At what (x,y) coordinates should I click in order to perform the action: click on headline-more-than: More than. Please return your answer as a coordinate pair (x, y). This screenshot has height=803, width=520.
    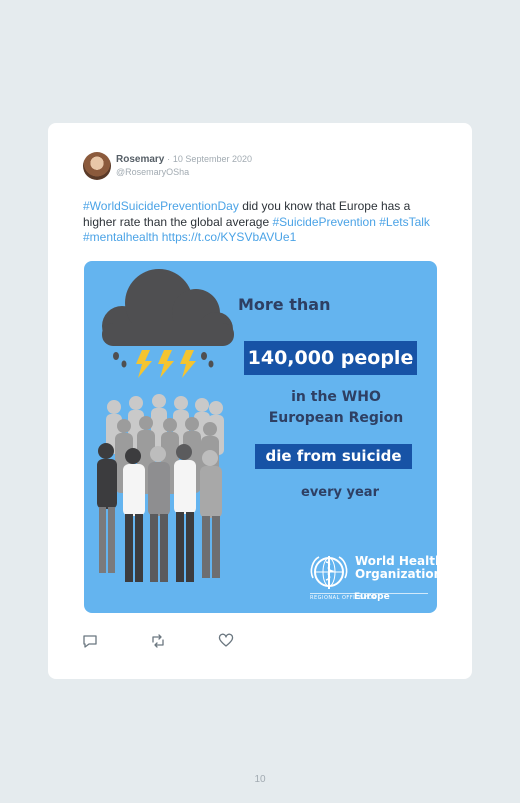
    Looking at the image, I should click on (284, 304).